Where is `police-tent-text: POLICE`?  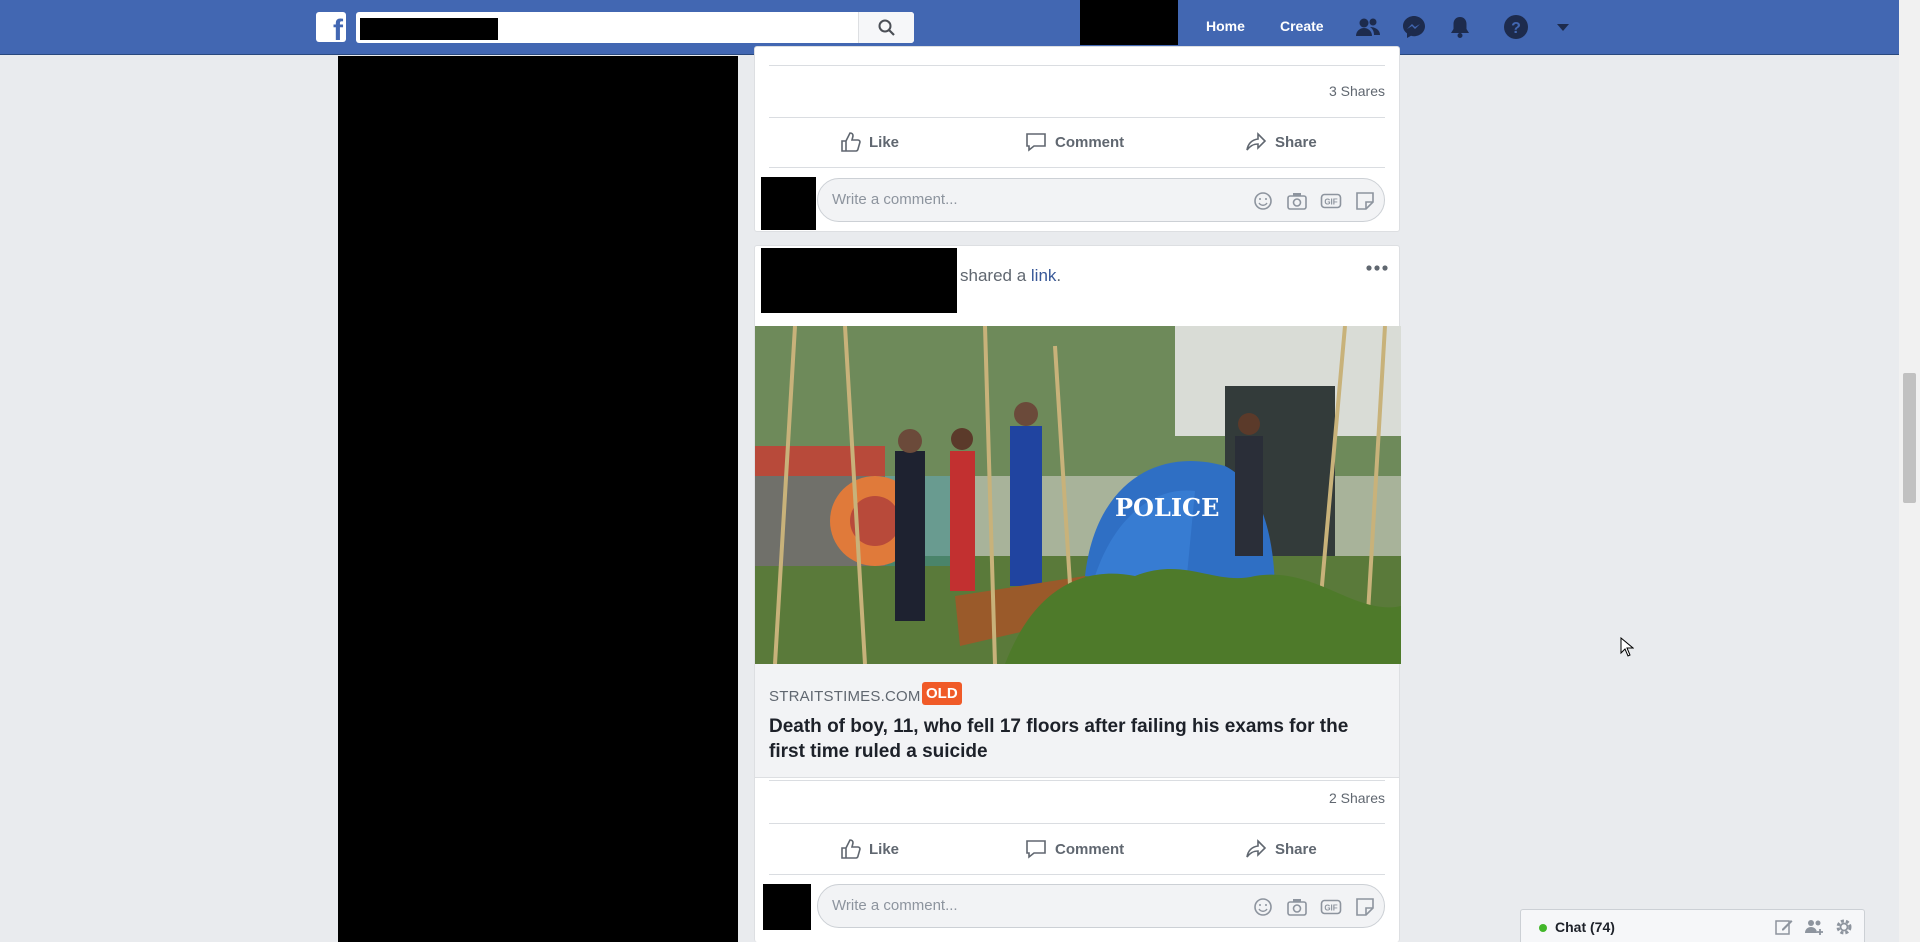
police-tent-text: POLICE is located at coordinates (1167, 507).